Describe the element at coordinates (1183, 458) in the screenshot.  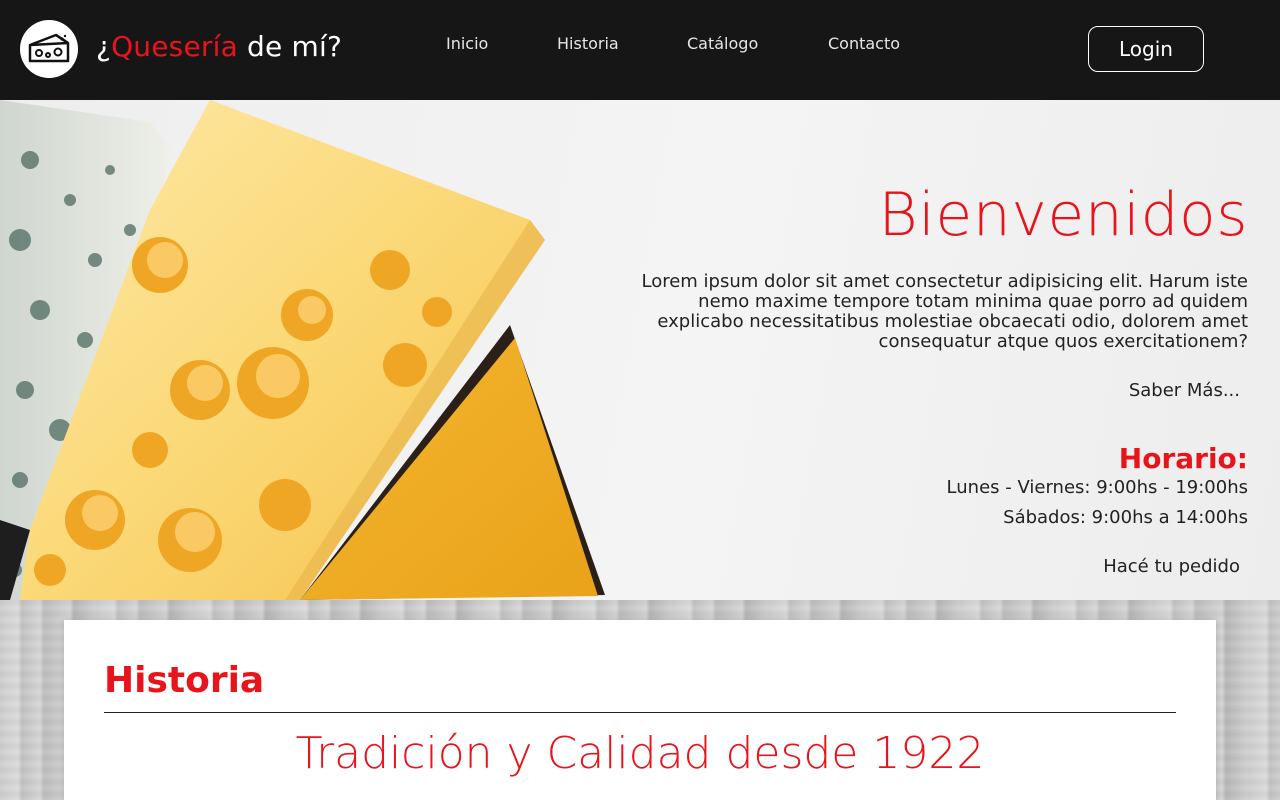
I see `hours-title: Horario:` at that location.